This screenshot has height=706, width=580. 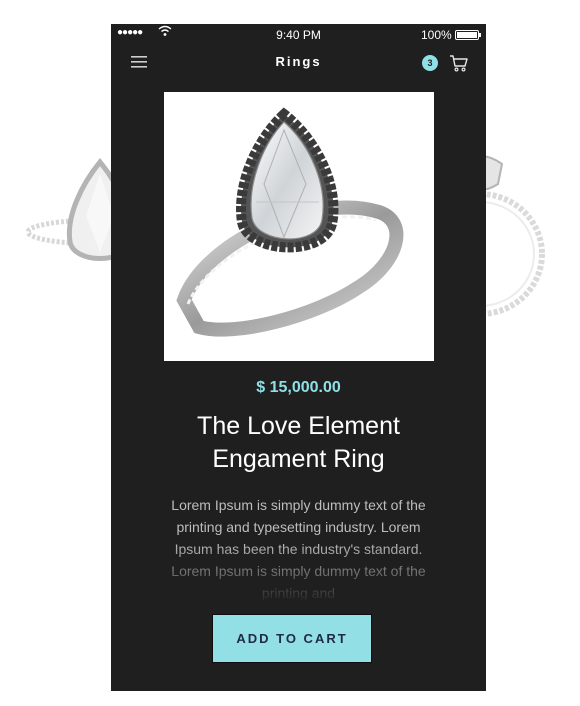 I want to click on battery-percentage: 100%, so click(x=436, y=35).